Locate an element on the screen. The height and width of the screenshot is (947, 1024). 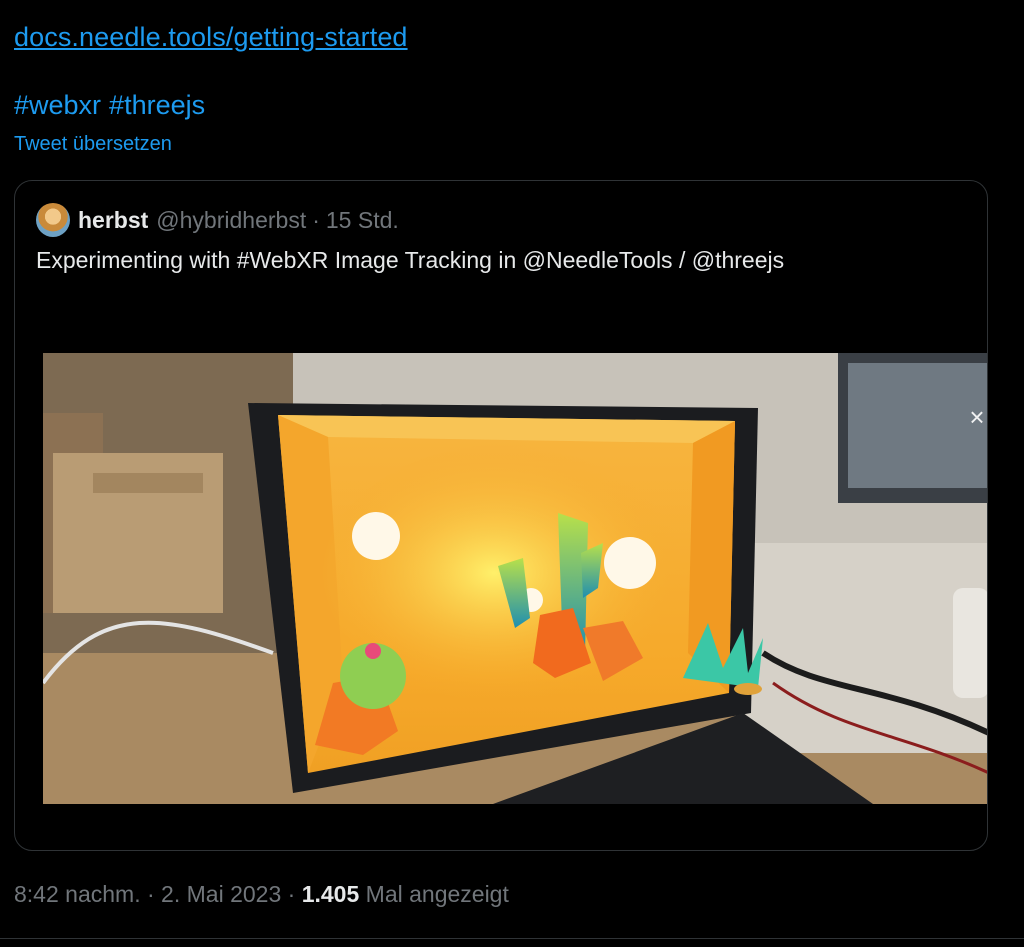
quoted-tweet-header: herbst @hybridherbst · 15 Std. is located at coordinates (217, 220).